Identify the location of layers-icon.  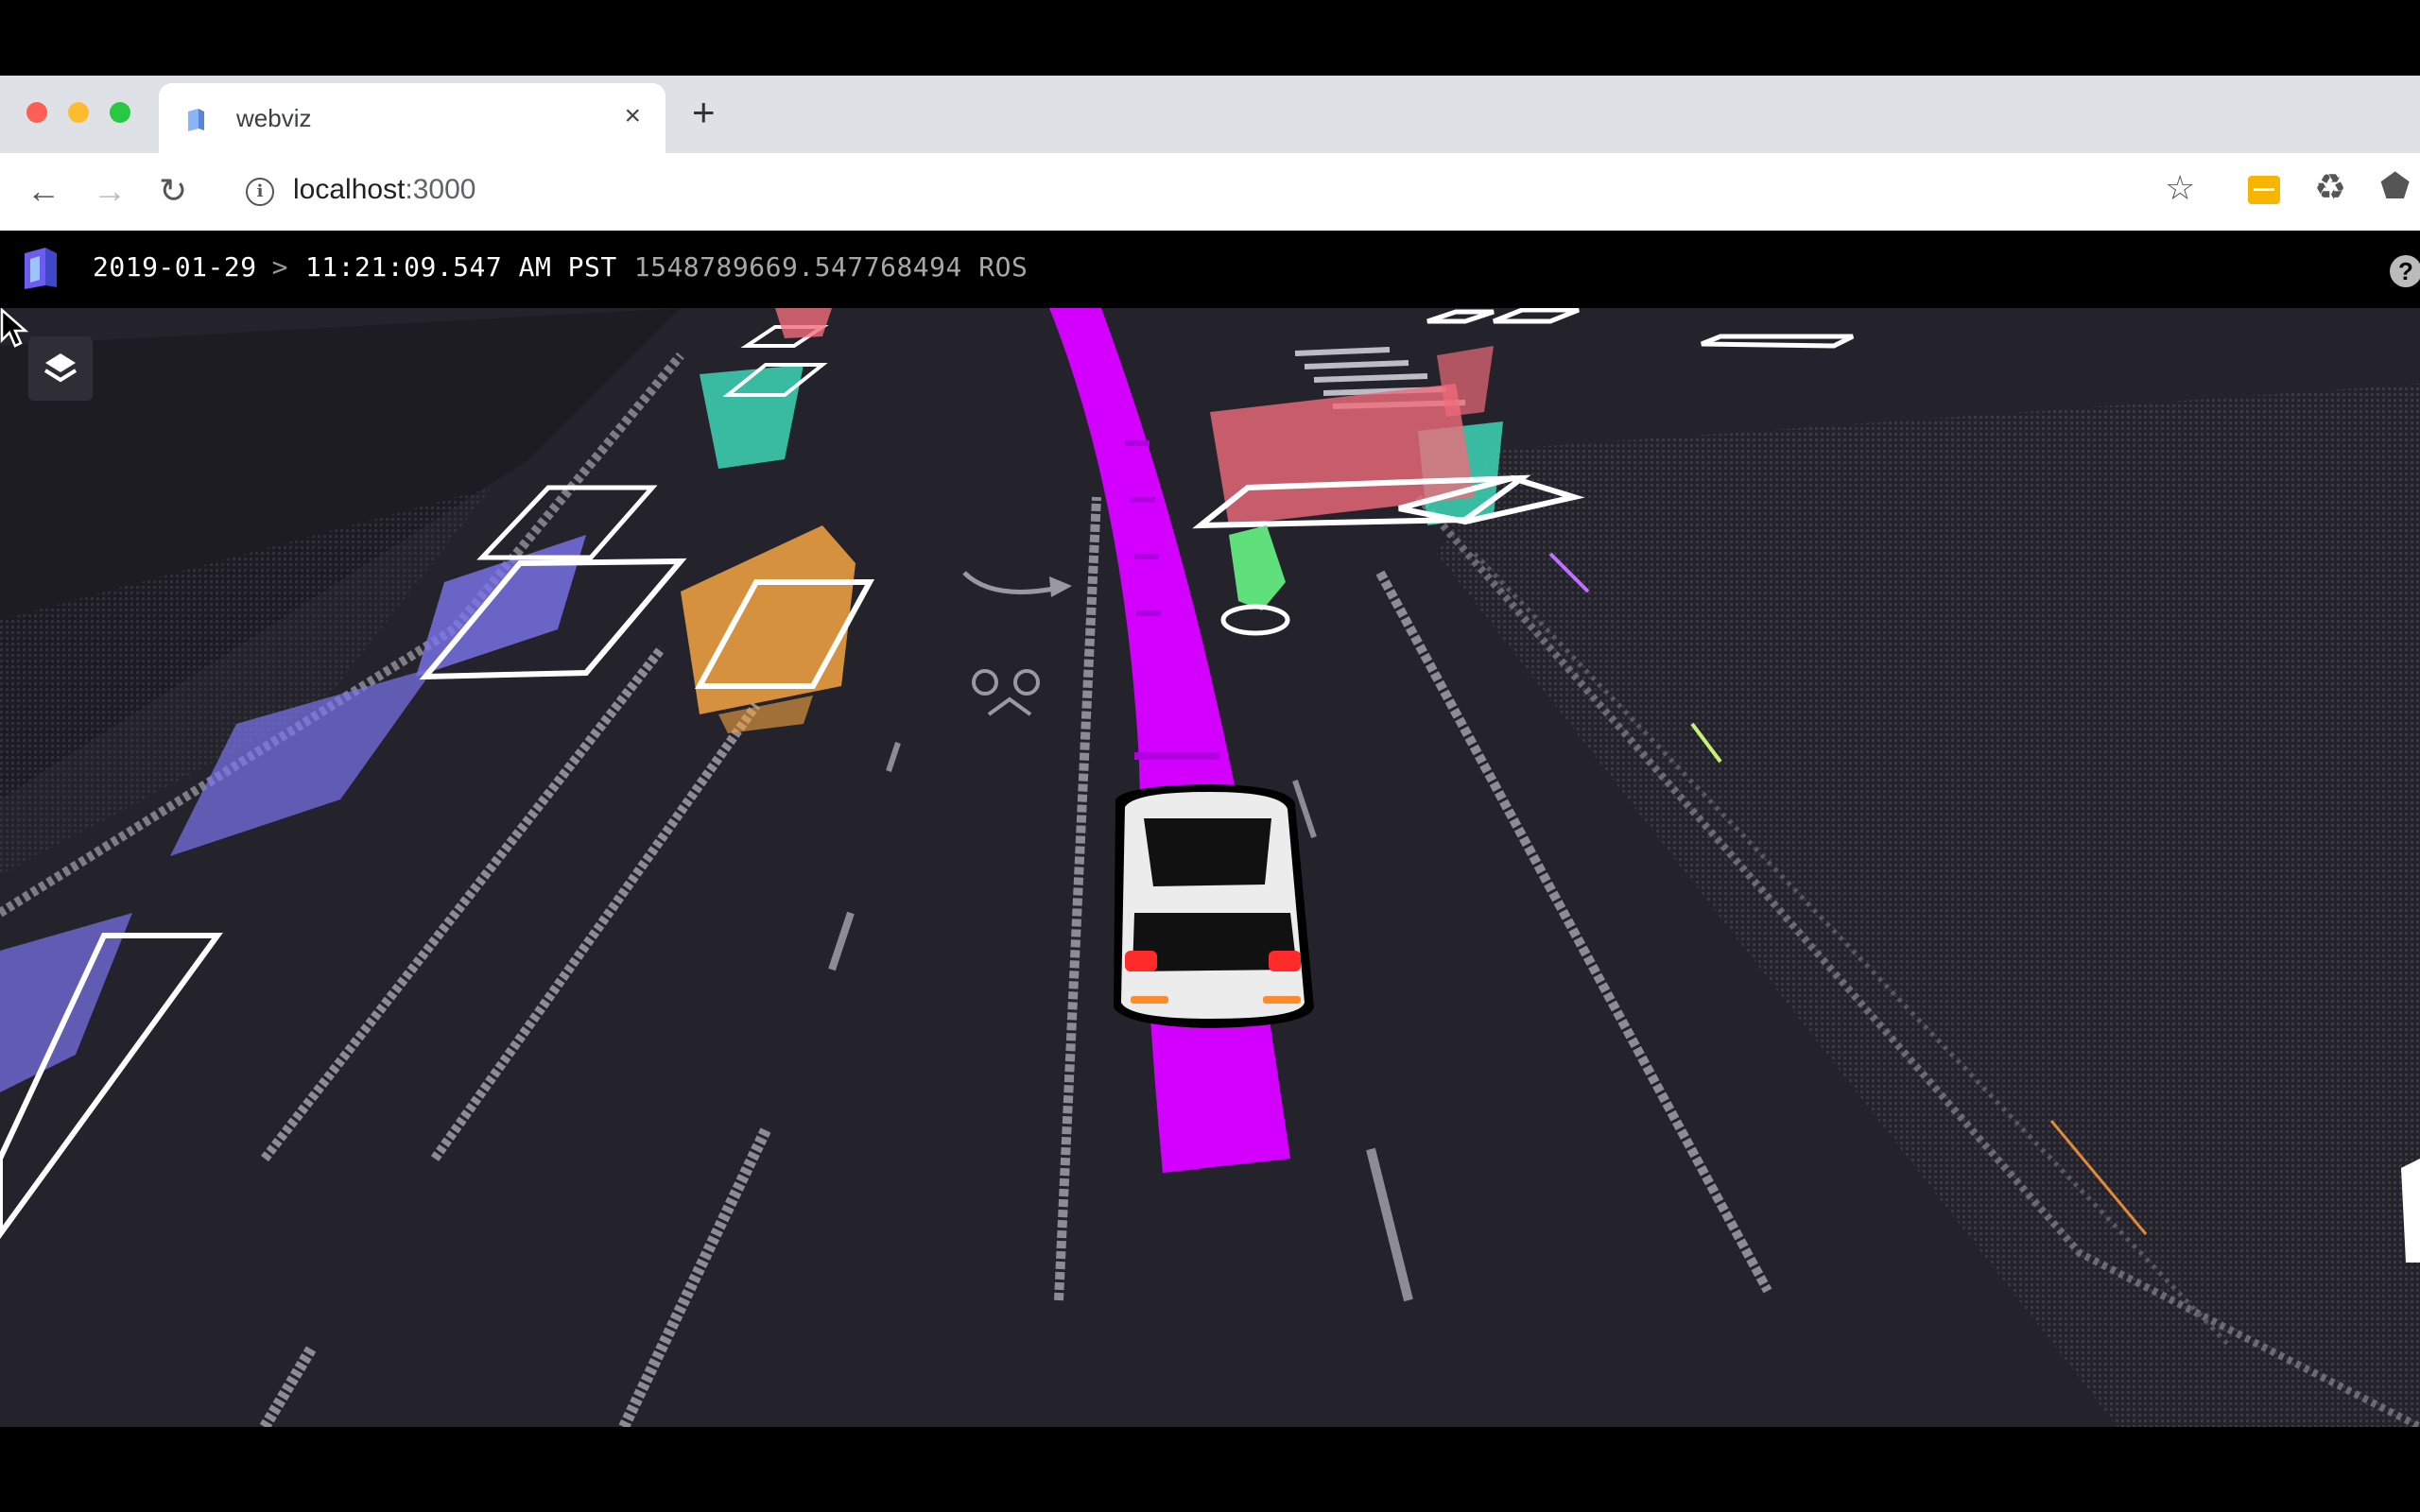
(60, 368).